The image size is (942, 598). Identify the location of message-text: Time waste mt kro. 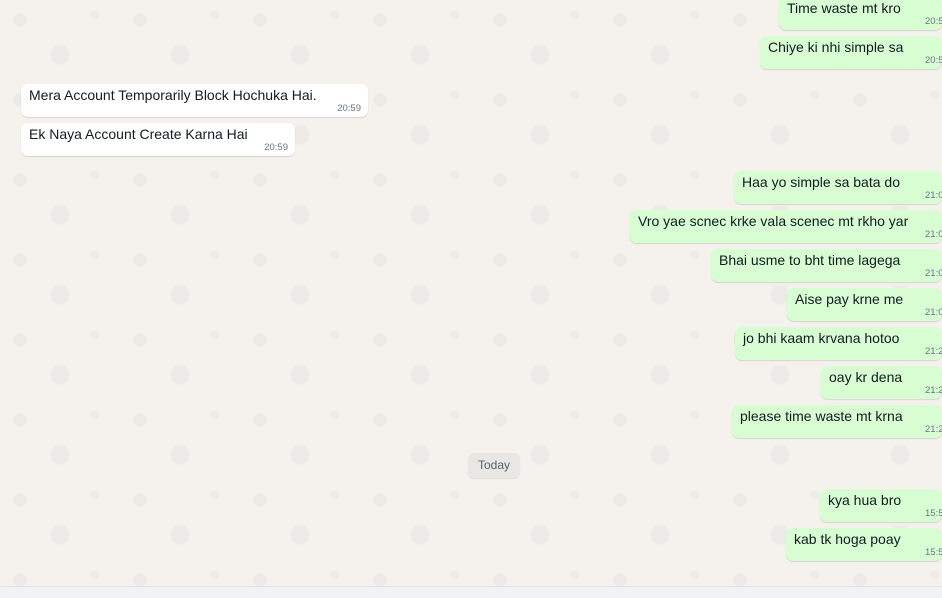
(844, 8).